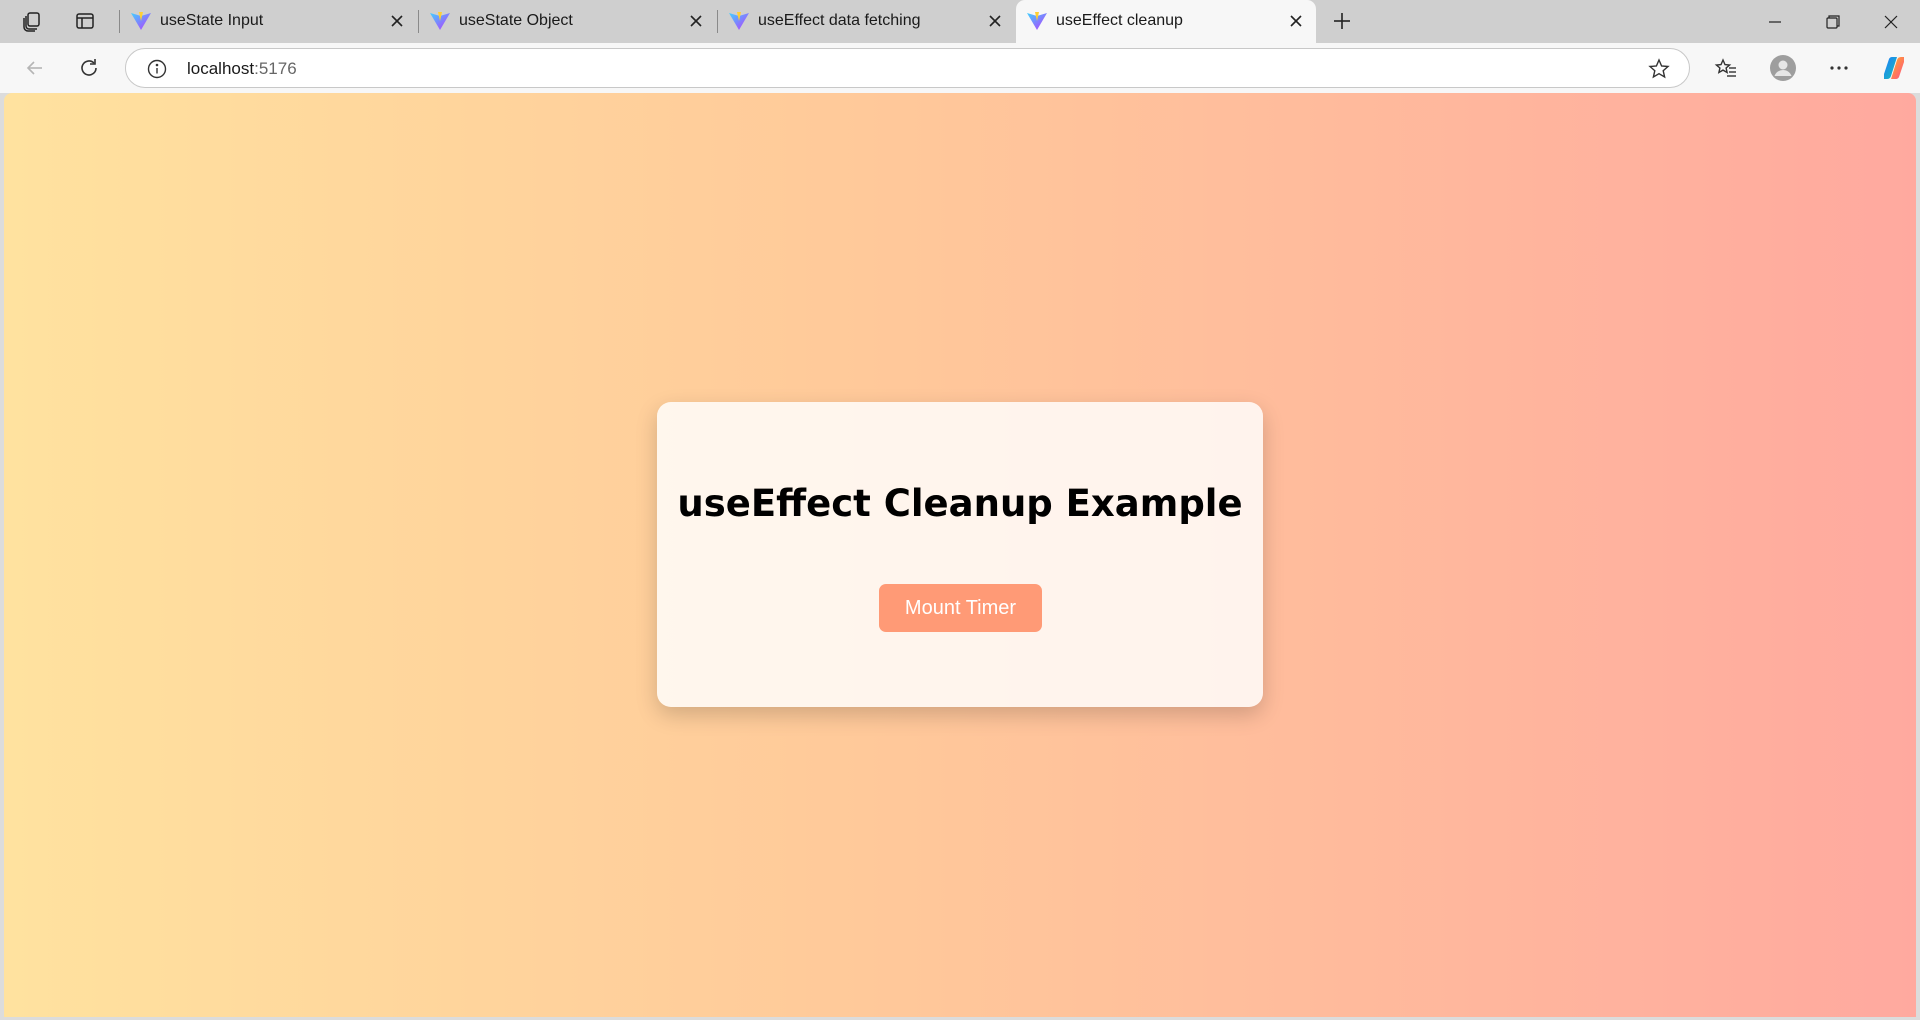 This screenshot has width=1920, height=1020. What do you see at coordinates (1833, 21) in the screenshot?
I see `restore-icon` at bounding box center [1833, 21].